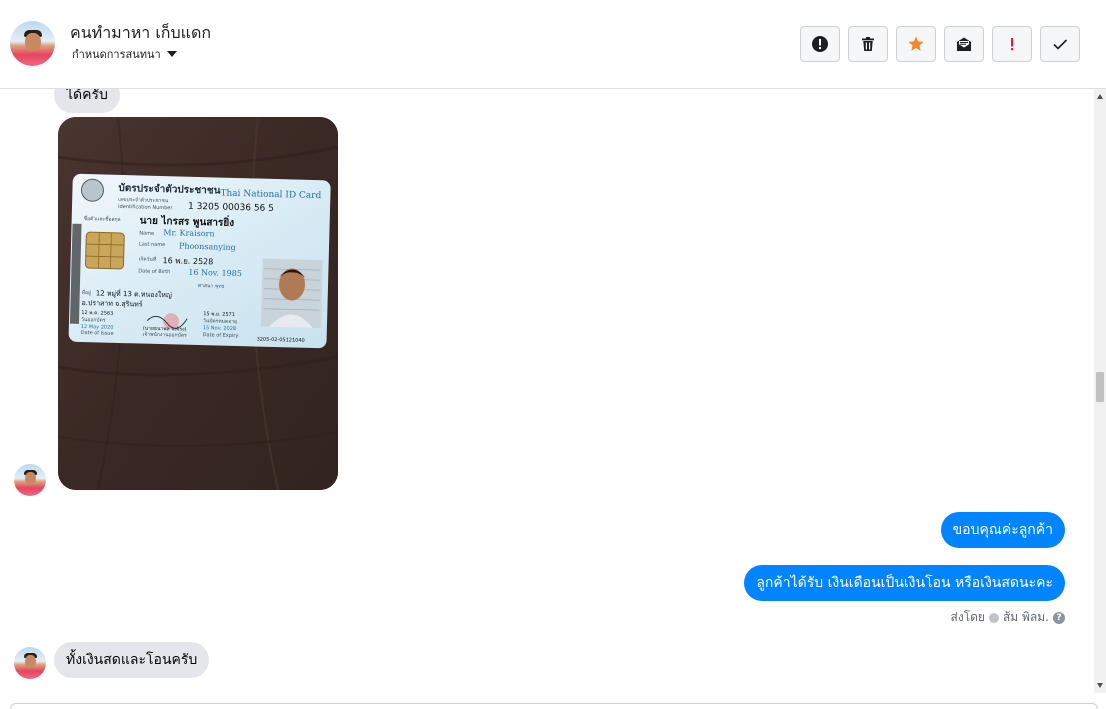 The height and width of the screenshot is (709, 1106). What do you see at coordinates (206, 286) in the screenshot?
I see `religion-label: ศาสนา` at bounding box center [206, 286].